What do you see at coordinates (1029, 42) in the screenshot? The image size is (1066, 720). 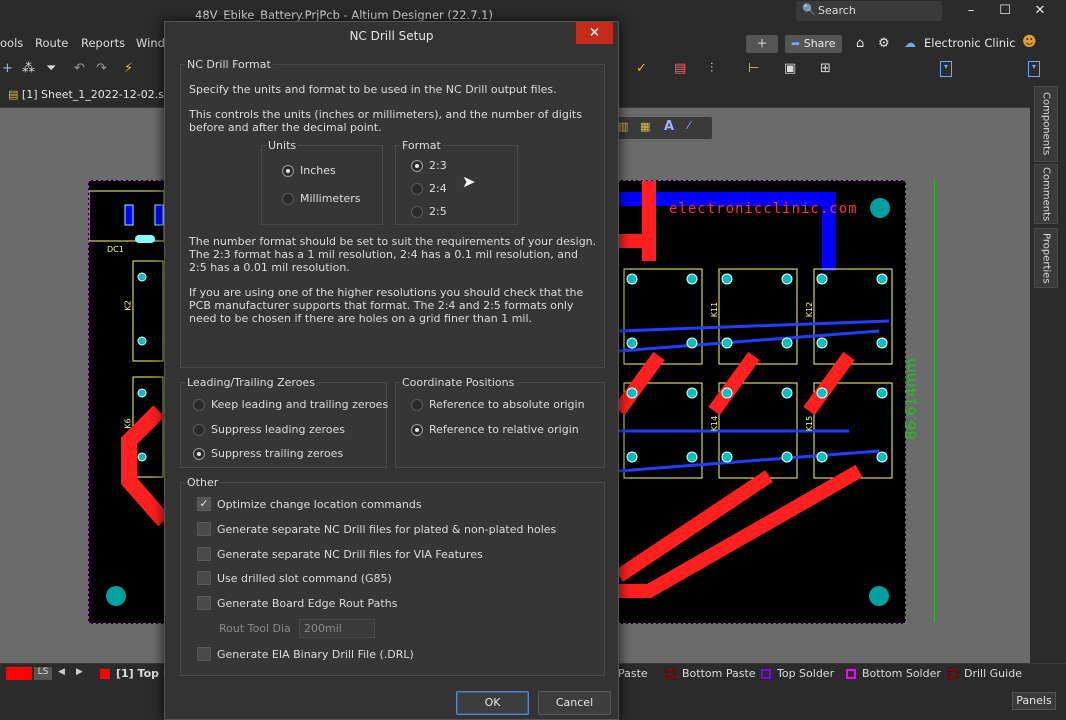 I see `avatar: ☻` at bounding box center [1029, 42].